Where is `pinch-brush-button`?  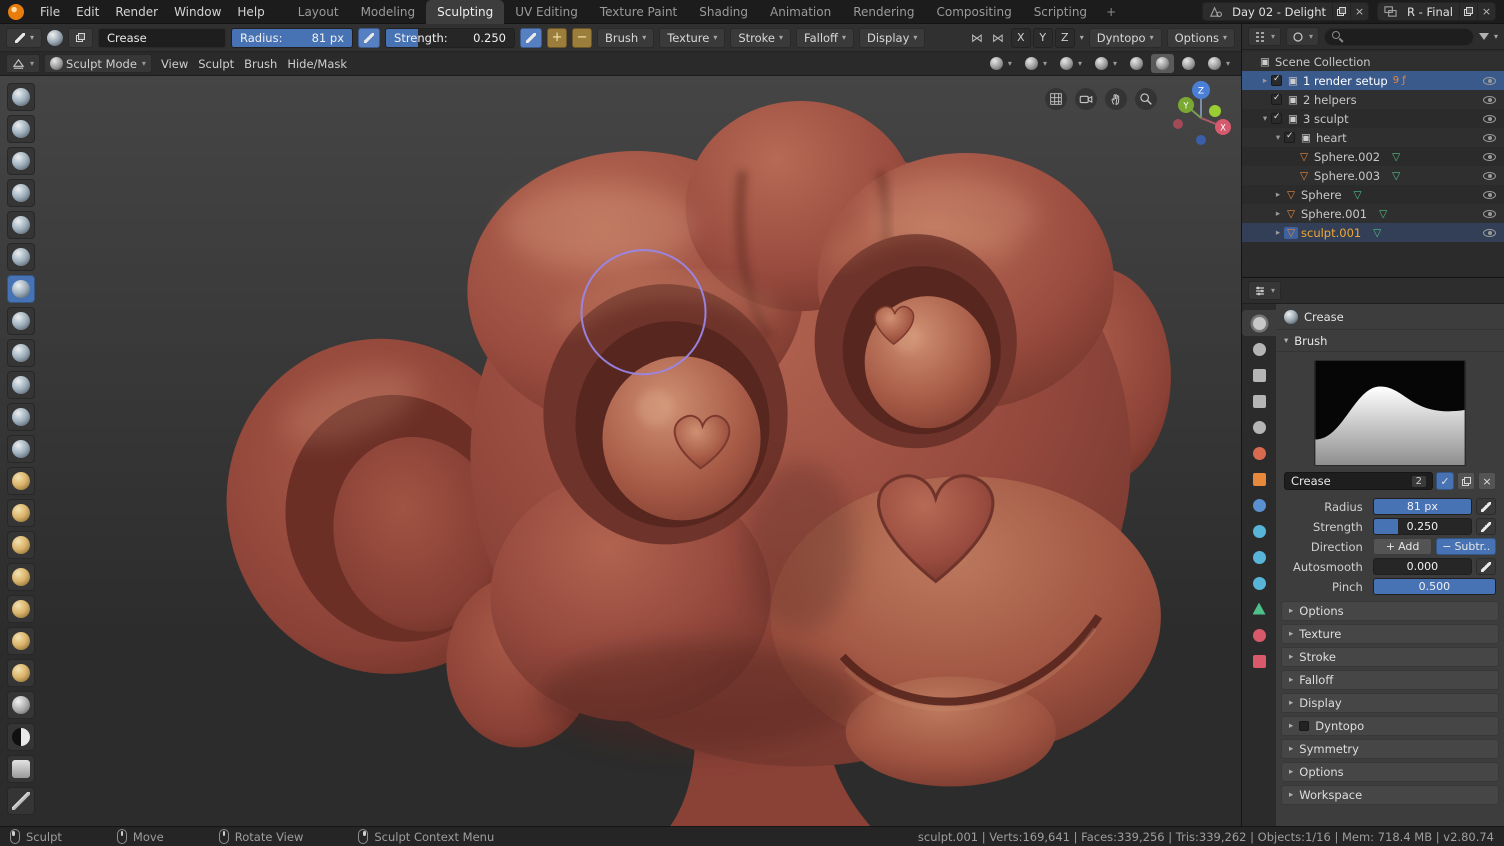 pinch-brush-button is located at coordinates (21, 449).